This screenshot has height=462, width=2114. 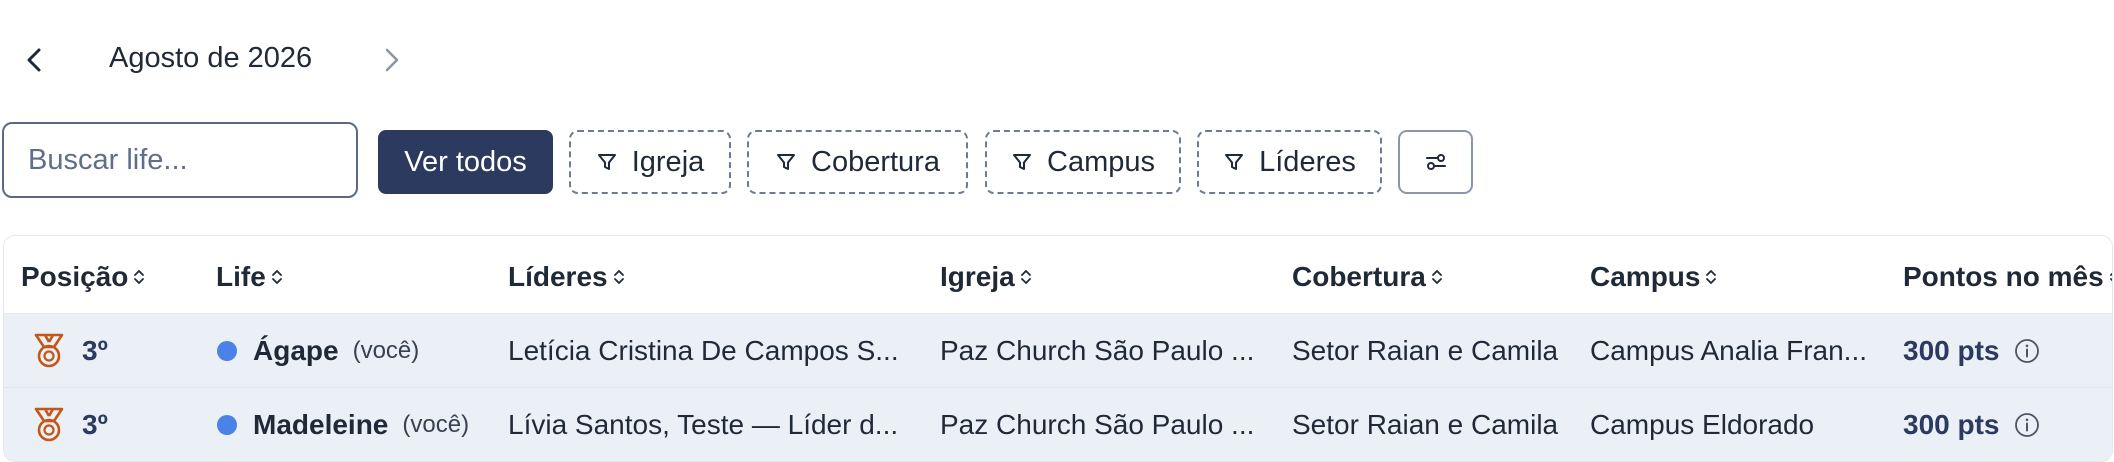 I want to click on column-header-pontos: Pontos no mês, so click(x=2007, y=277).